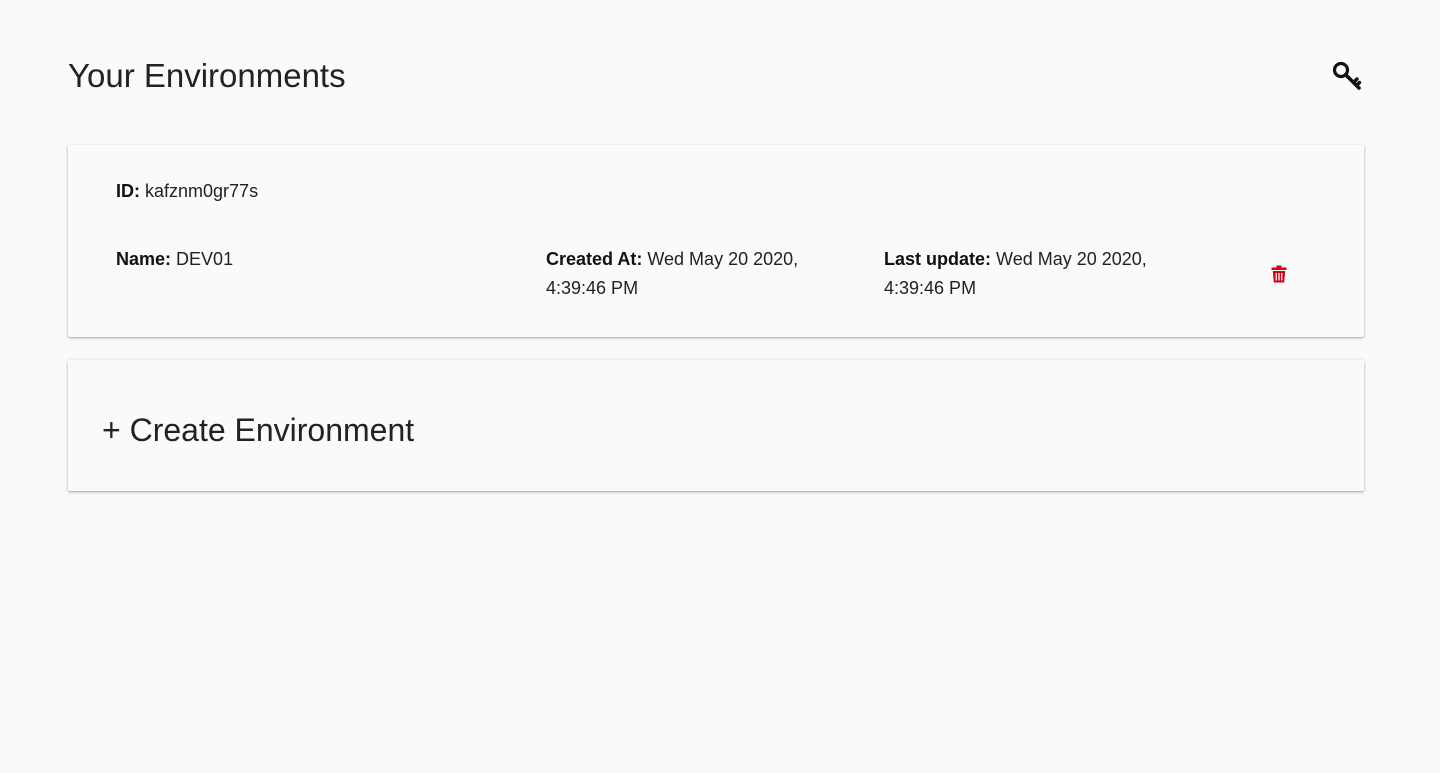 The width and height of the screenshot is (1440, 773). I want to click on page-title: Your Environments, so click(207, 75).